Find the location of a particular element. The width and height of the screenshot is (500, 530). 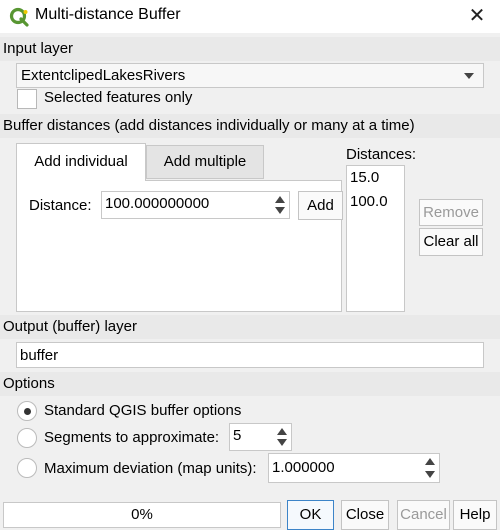

input-layer-value: ExtentclipedLakesRivers is located at coordinates (103, 75).